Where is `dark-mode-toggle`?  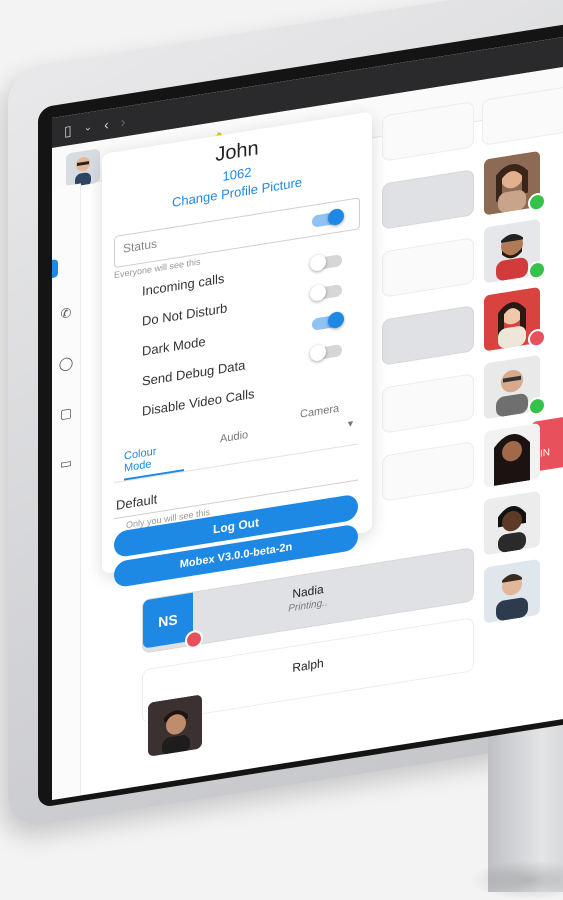
dark-mode-toggle is located at coordinates (328, 320).